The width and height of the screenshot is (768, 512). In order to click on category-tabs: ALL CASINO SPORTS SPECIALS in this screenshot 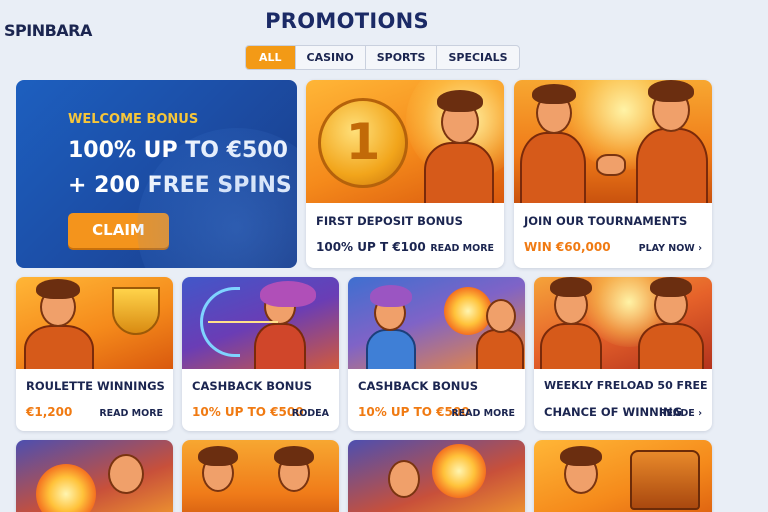, I will do `click(382, 57)`.